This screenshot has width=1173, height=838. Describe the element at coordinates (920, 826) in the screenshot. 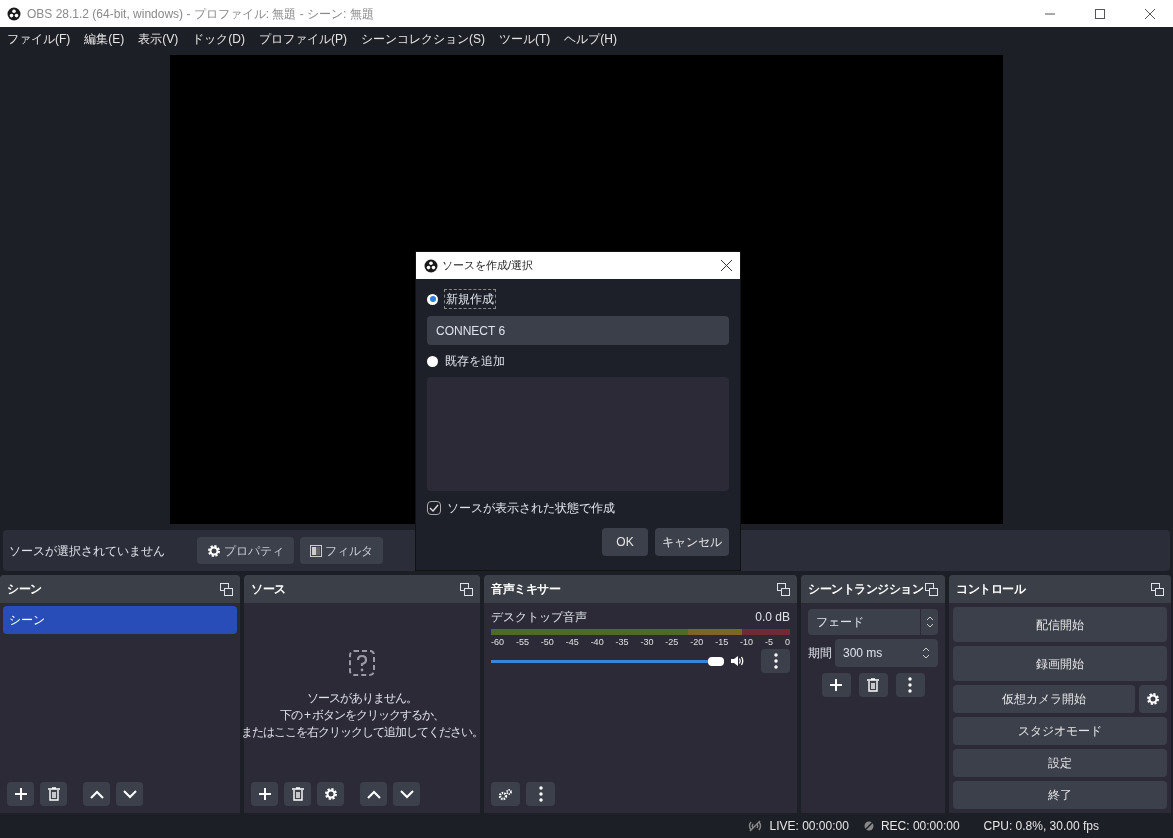

I see `rec-timer: REC: 00:00:00` at that location.